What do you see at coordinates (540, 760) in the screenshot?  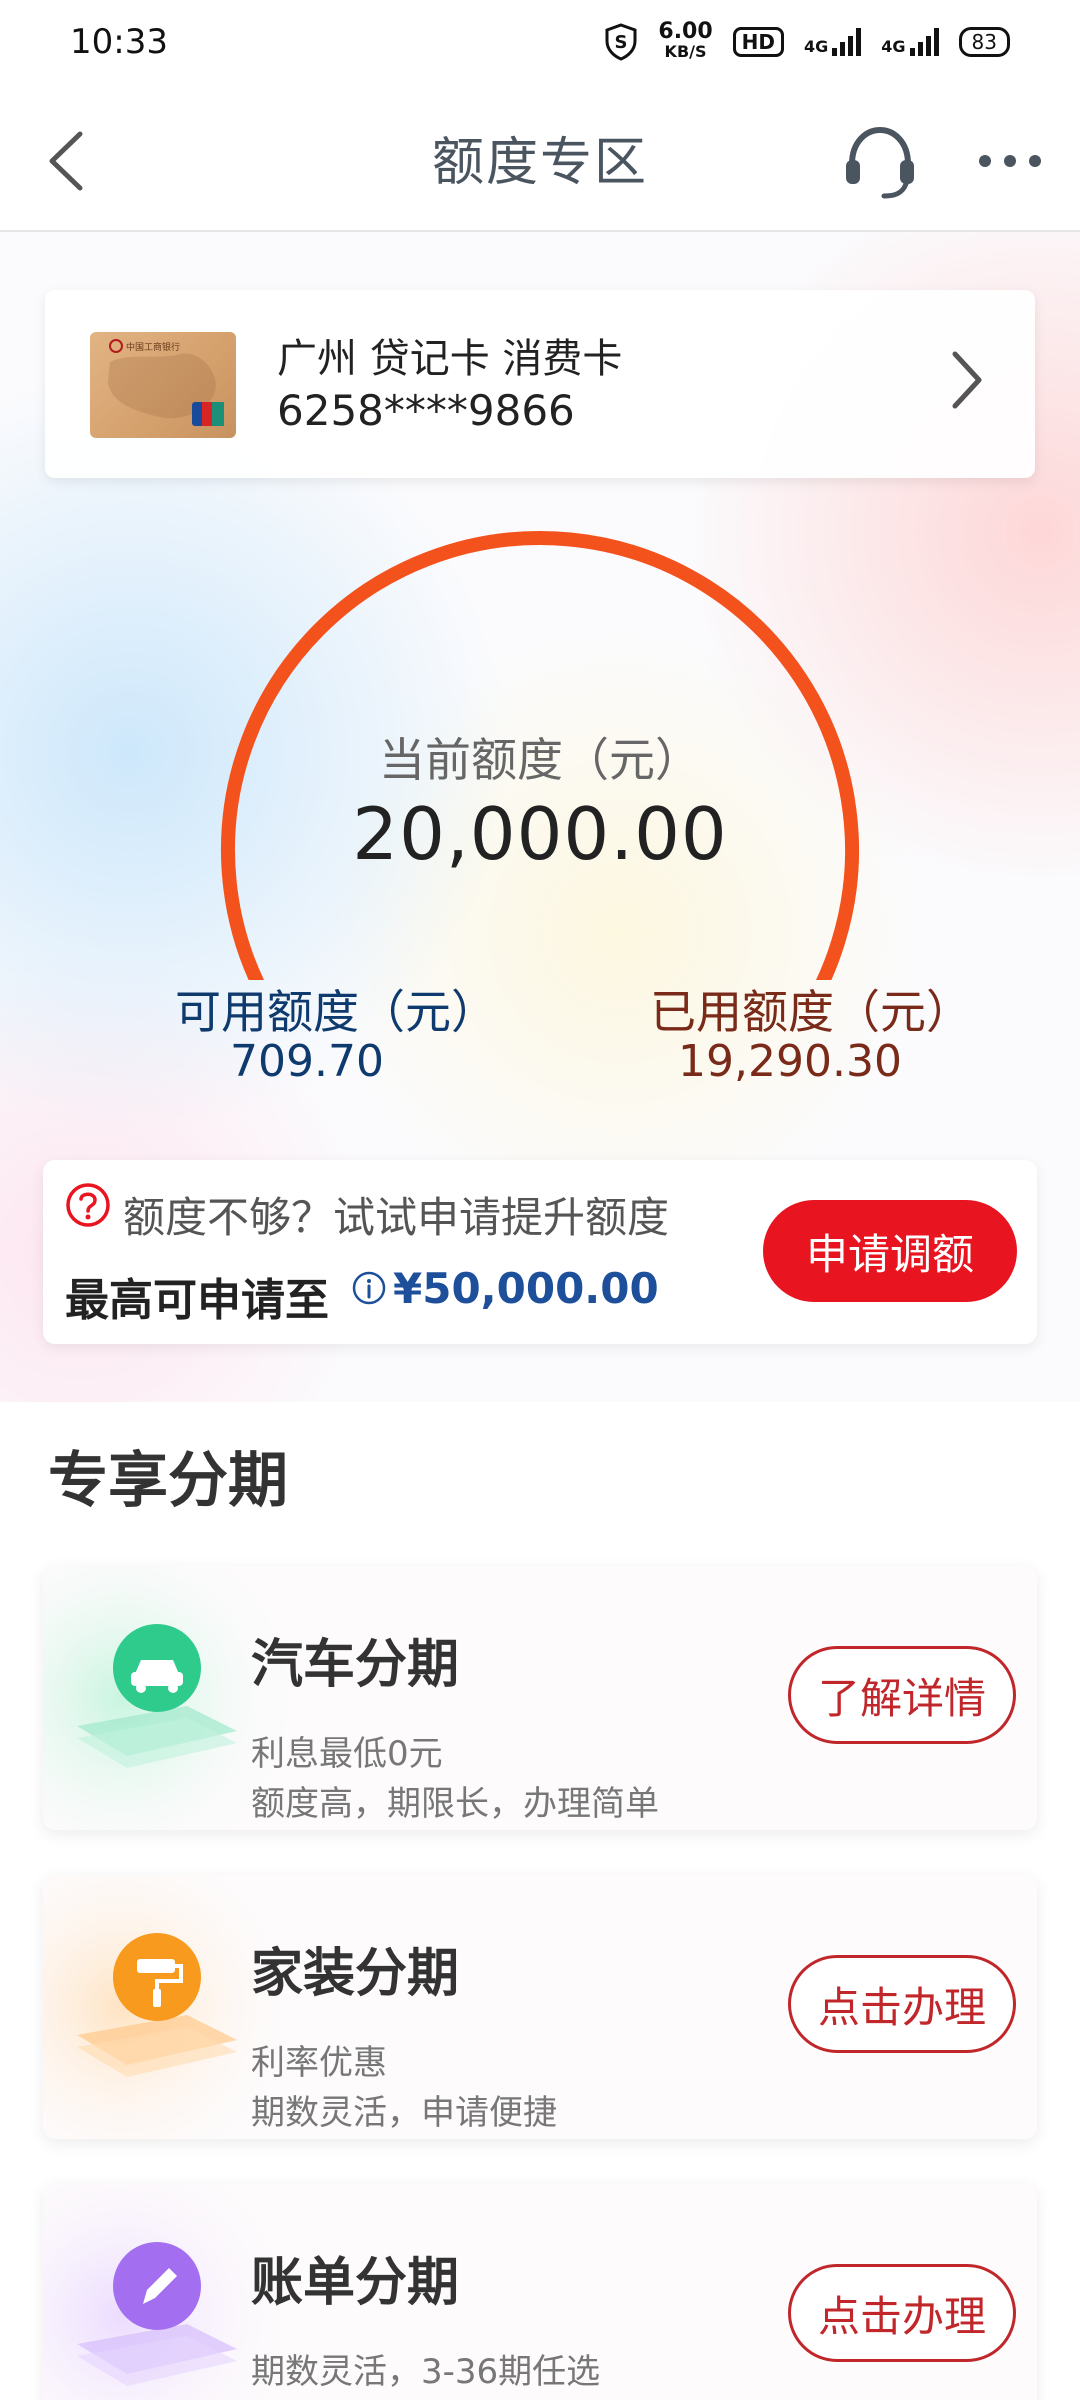 I see `total-quota-label: 当前额度（元）` at bounding box center [540, 760].